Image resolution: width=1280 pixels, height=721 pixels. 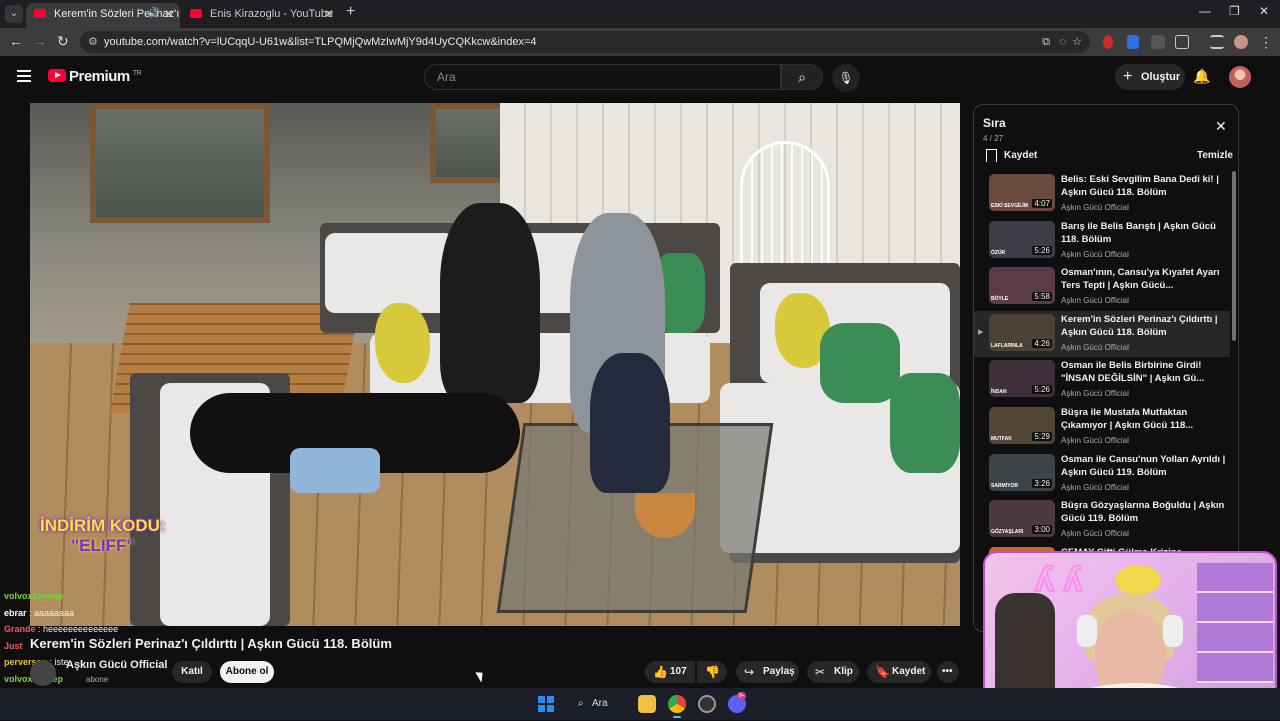 What do you see at coordinates (103, 535) in the screenshot?
I see `promo-overlay: İNDİRİM KODU: "ELIFF"` at bounding box center [103, 535].